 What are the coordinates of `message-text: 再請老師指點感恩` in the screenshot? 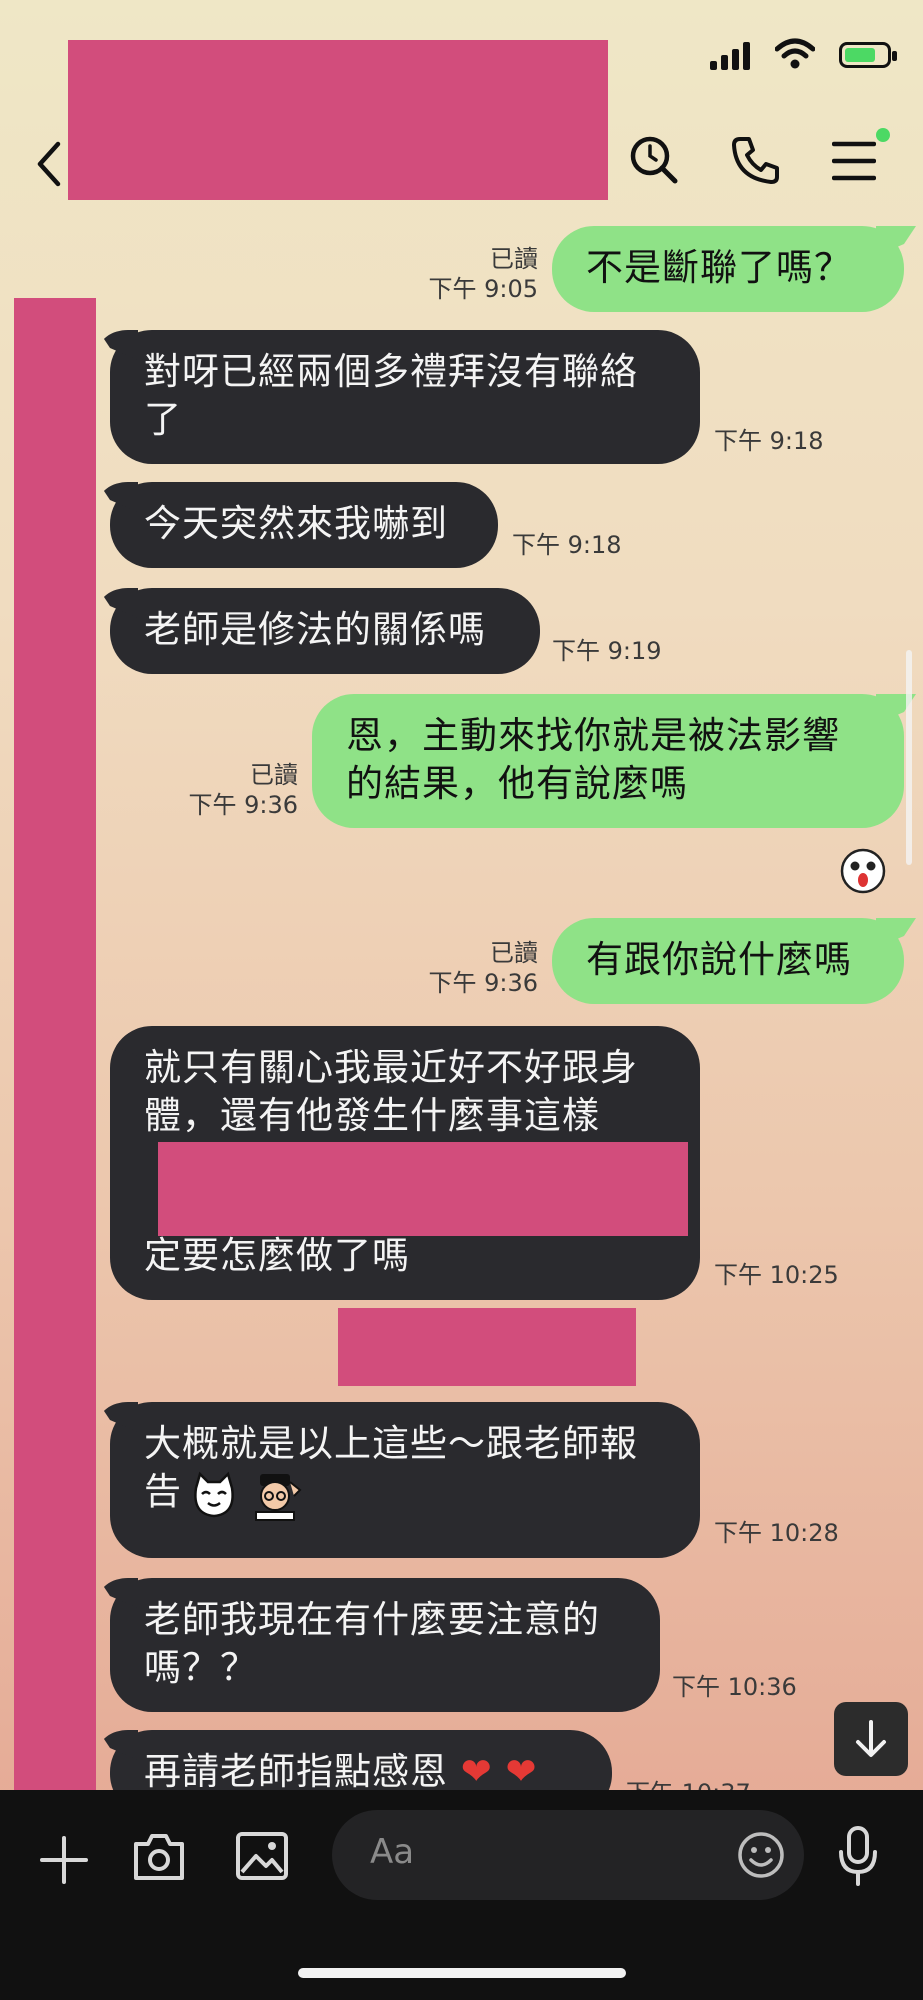 It's located at (296, 1771).